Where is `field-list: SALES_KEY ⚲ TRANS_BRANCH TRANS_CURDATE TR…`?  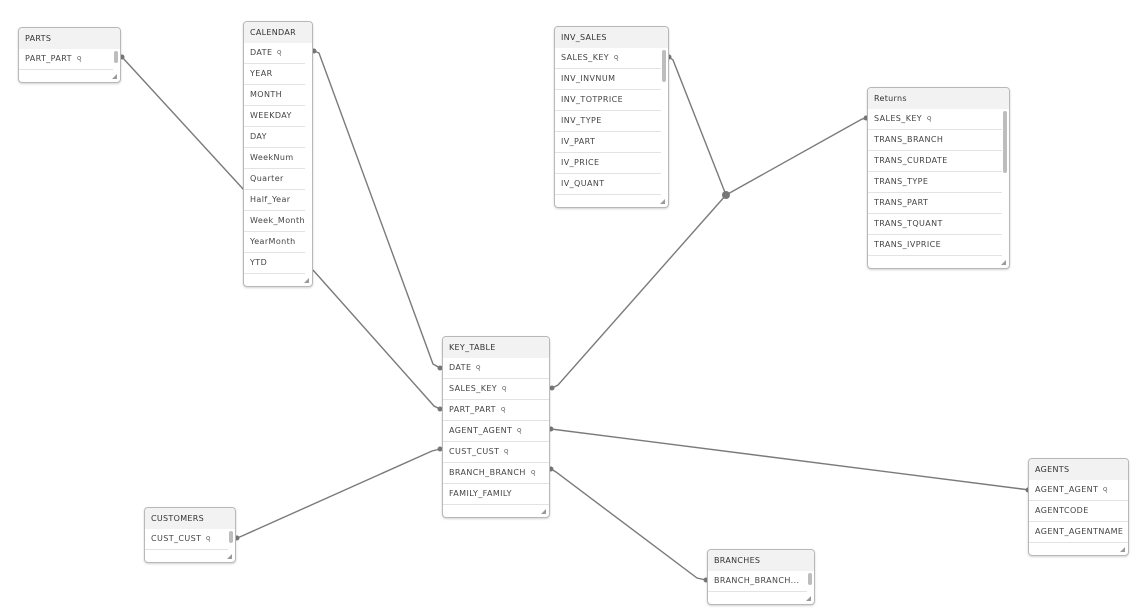 field-list: SALES_KEY ⚲ TRANS_BRANCH TRANS_CURDATE TR… is located at coordinates (938, 182).